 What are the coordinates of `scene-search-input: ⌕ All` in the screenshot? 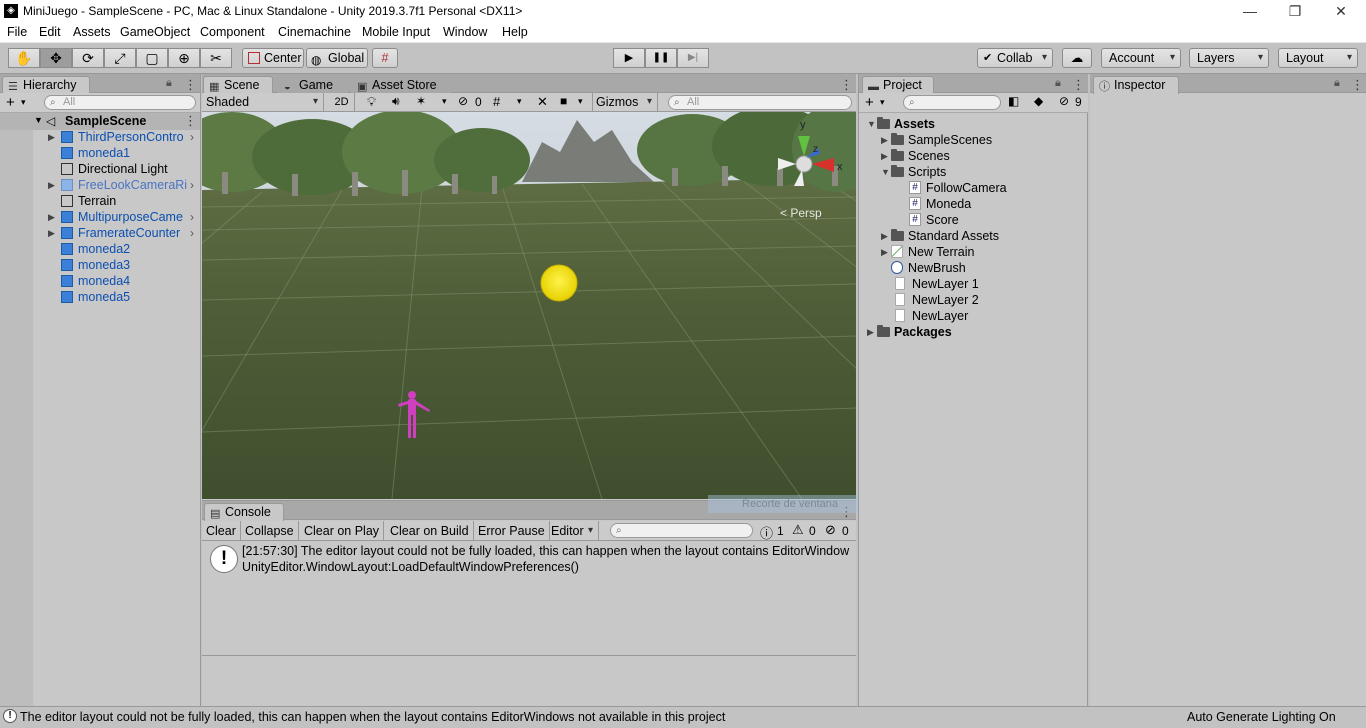 It's located at (760, 102).